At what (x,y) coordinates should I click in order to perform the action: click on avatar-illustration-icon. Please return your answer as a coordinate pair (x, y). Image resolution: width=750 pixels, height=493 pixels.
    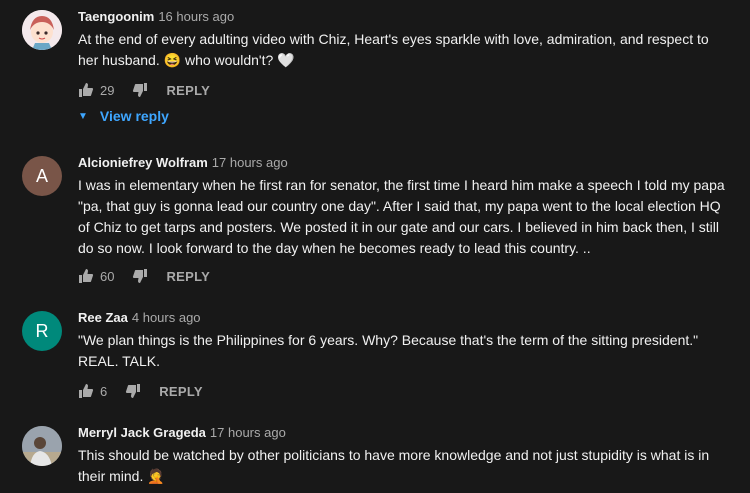
    Looking at the image, I should click on (42, 30).